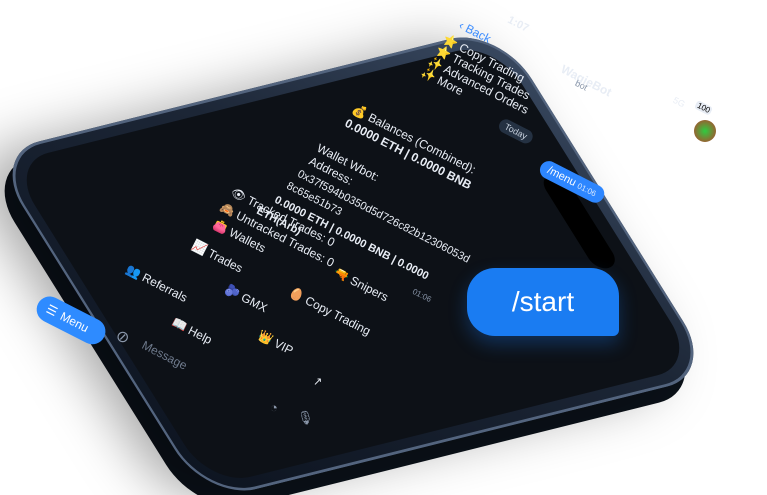  What do you see at coordinates (586, 190) in the screenshot?
I see `command-time: 01:06` at bounding box center [586, 190].